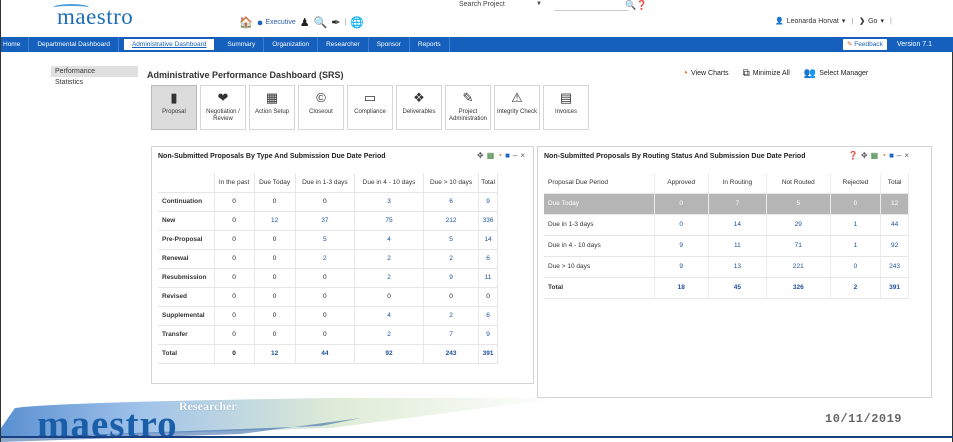 The image size is (953, 442). What do you see at coordinates (419, 107) in the screenshot?
I see `tile-deliverables: ❖ Deliverables` at bounding box center [419, 107].